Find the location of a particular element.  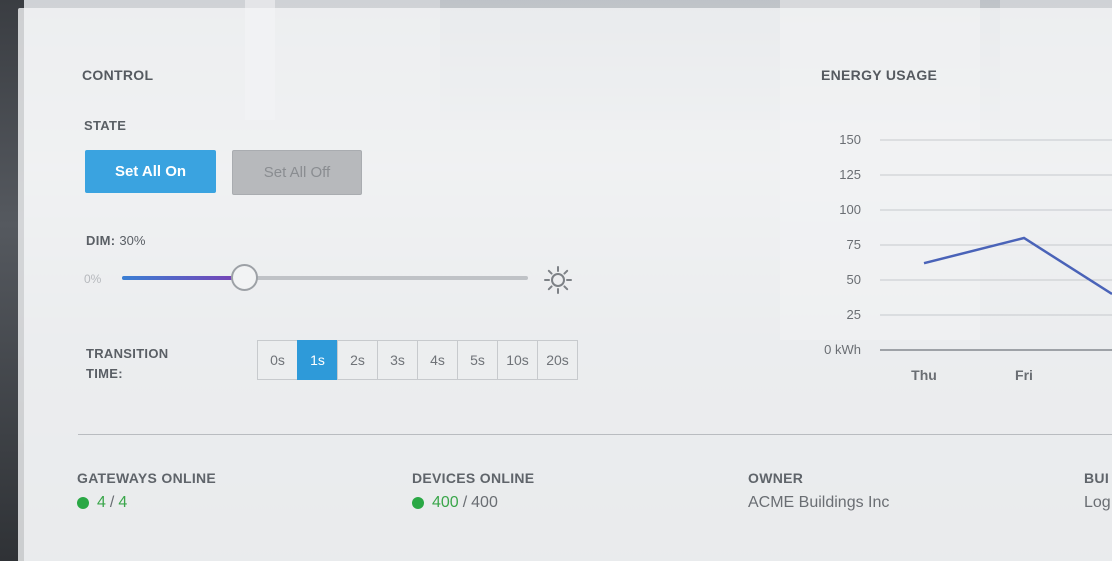

devices-online-value: 400 / 400 is located at coordinates (455, 503).